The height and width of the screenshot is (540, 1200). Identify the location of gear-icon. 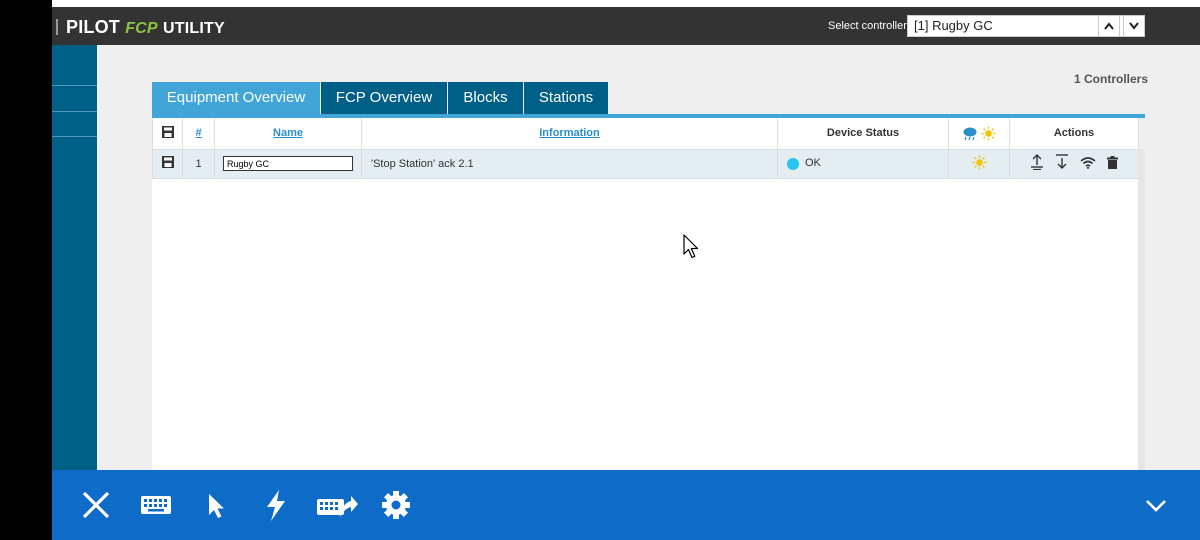
(396, 505).